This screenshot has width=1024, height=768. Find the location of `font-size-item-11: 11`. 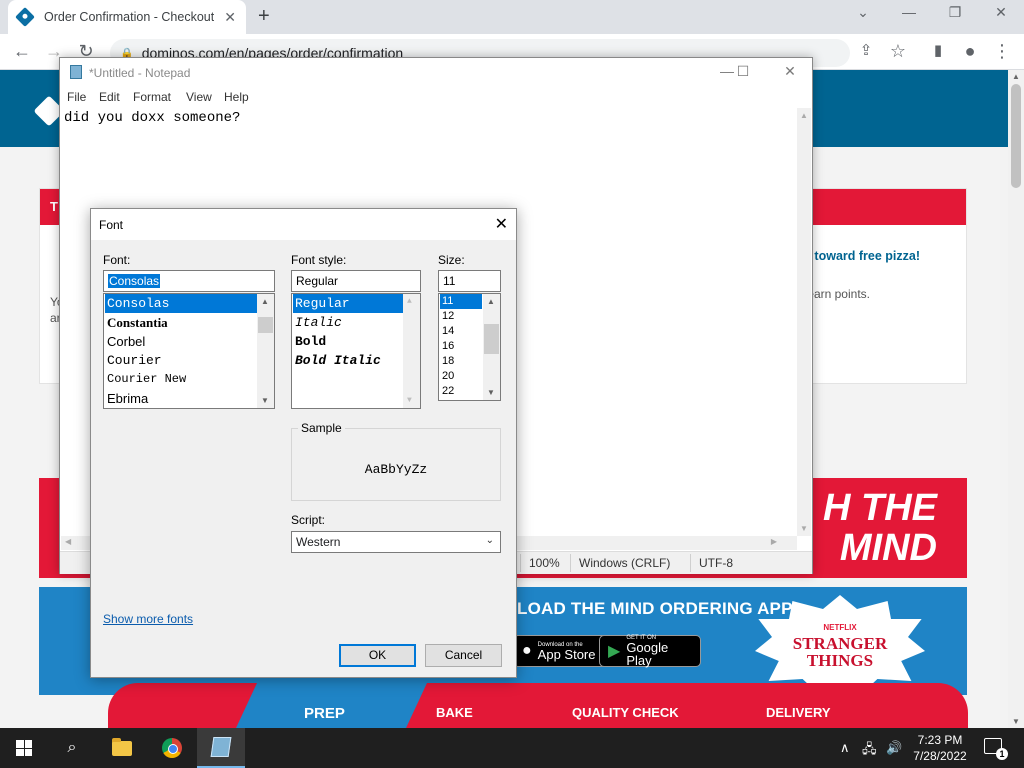

font-size-item-11: 11 is located at coordinates (461, 301).